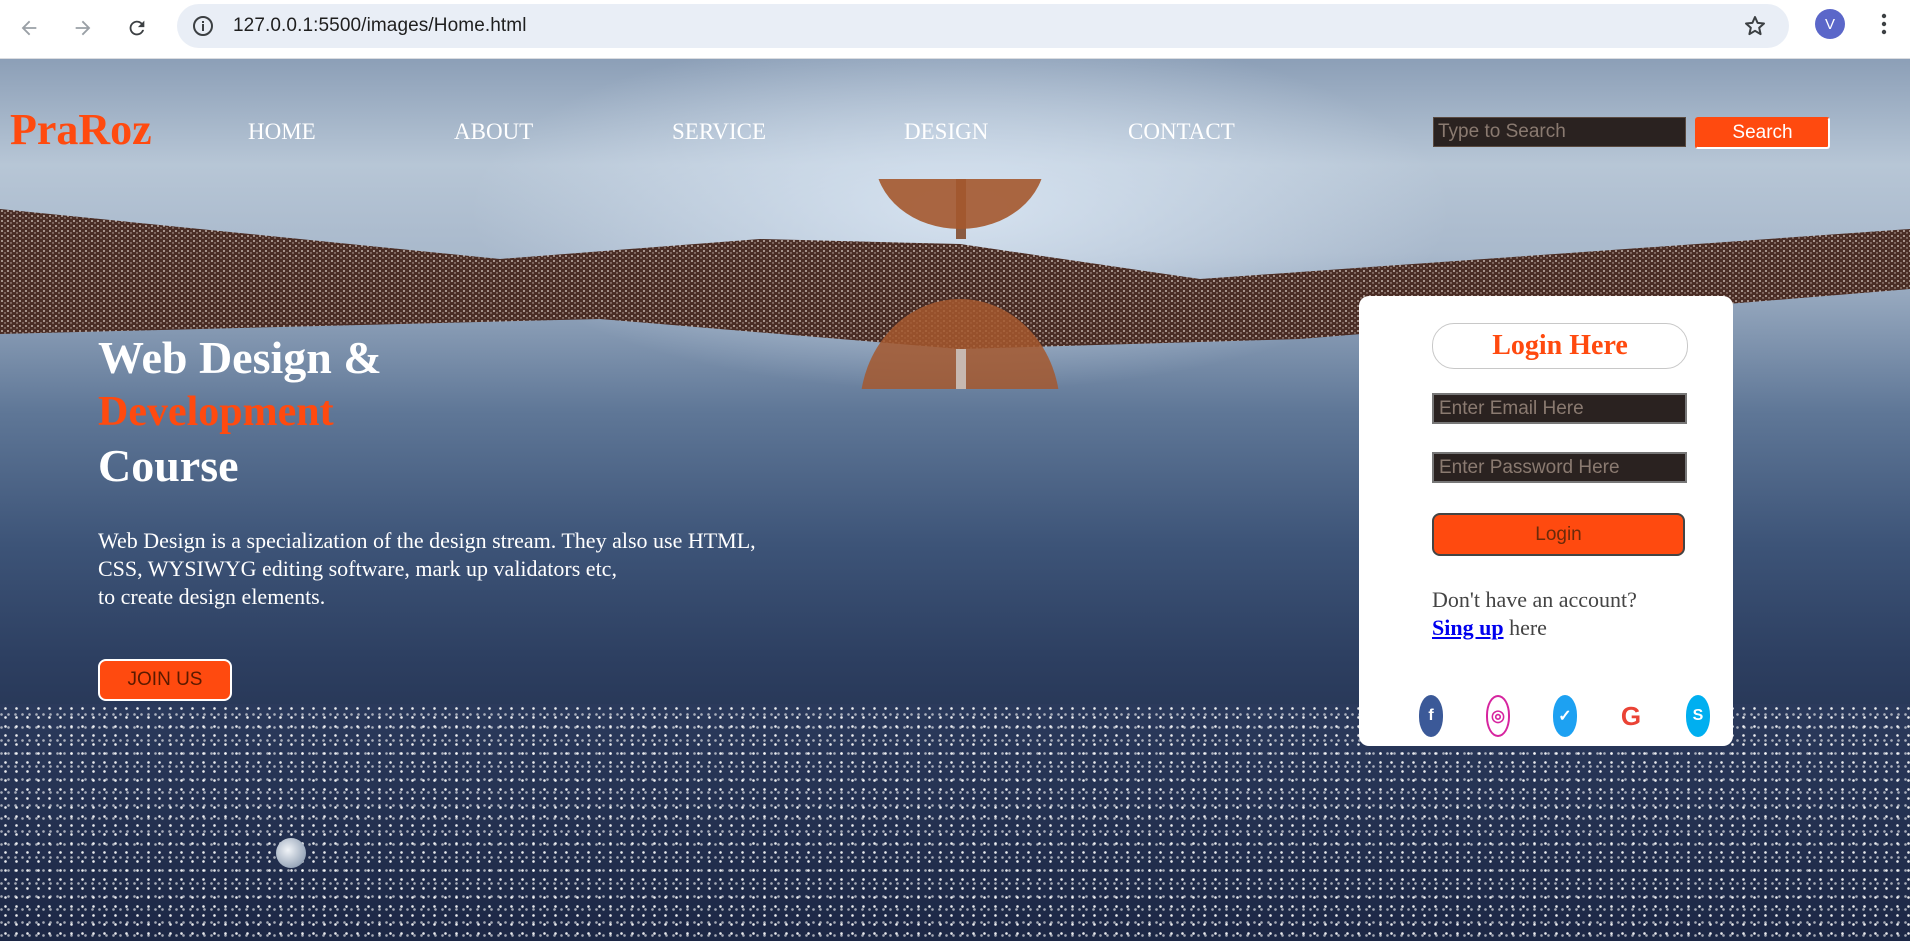 Image resolution: width=1910 pixels, height=941 pixels. I want to click on bookmark-star-icon, so click(1755, 26).